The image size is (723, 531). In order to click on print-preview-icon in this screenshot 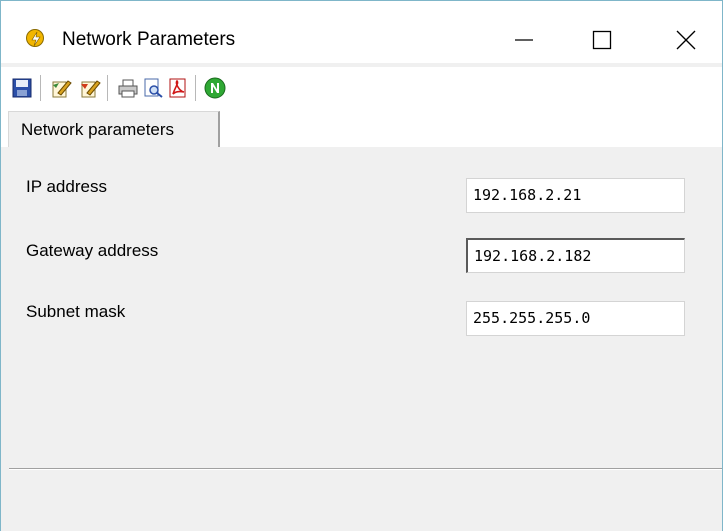, I will do `click(153, 88)`.